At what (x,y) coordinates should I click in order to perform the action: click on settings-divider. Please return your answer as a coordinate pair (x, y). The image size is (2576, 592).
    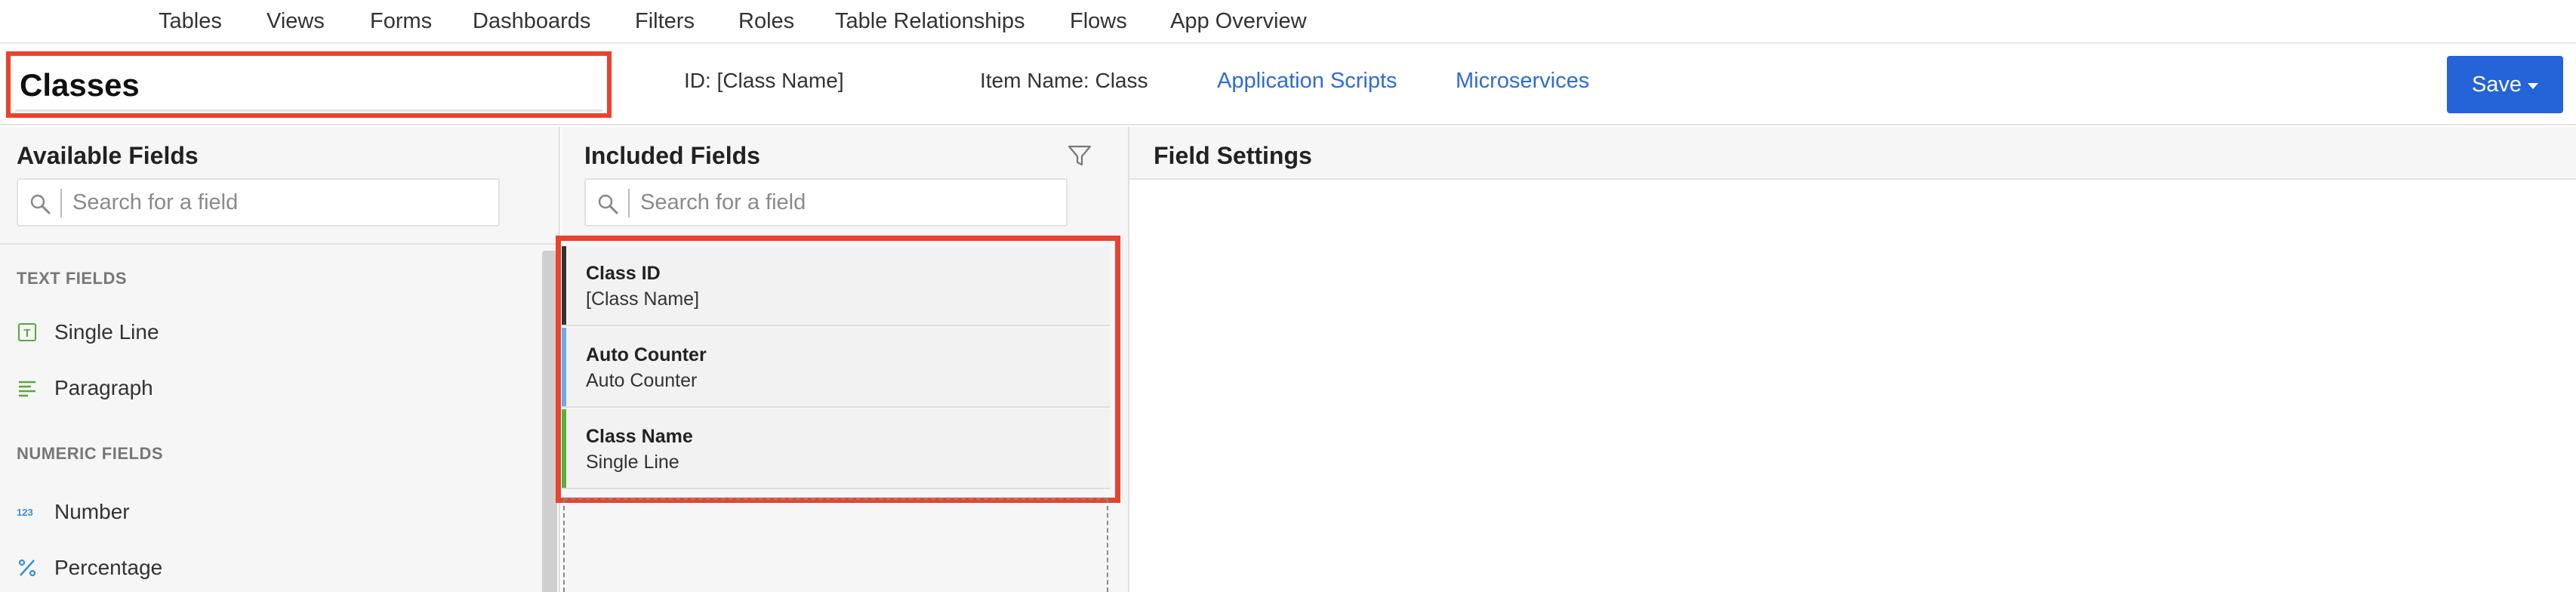
    Looking at the image, I should click on (1852, 179).